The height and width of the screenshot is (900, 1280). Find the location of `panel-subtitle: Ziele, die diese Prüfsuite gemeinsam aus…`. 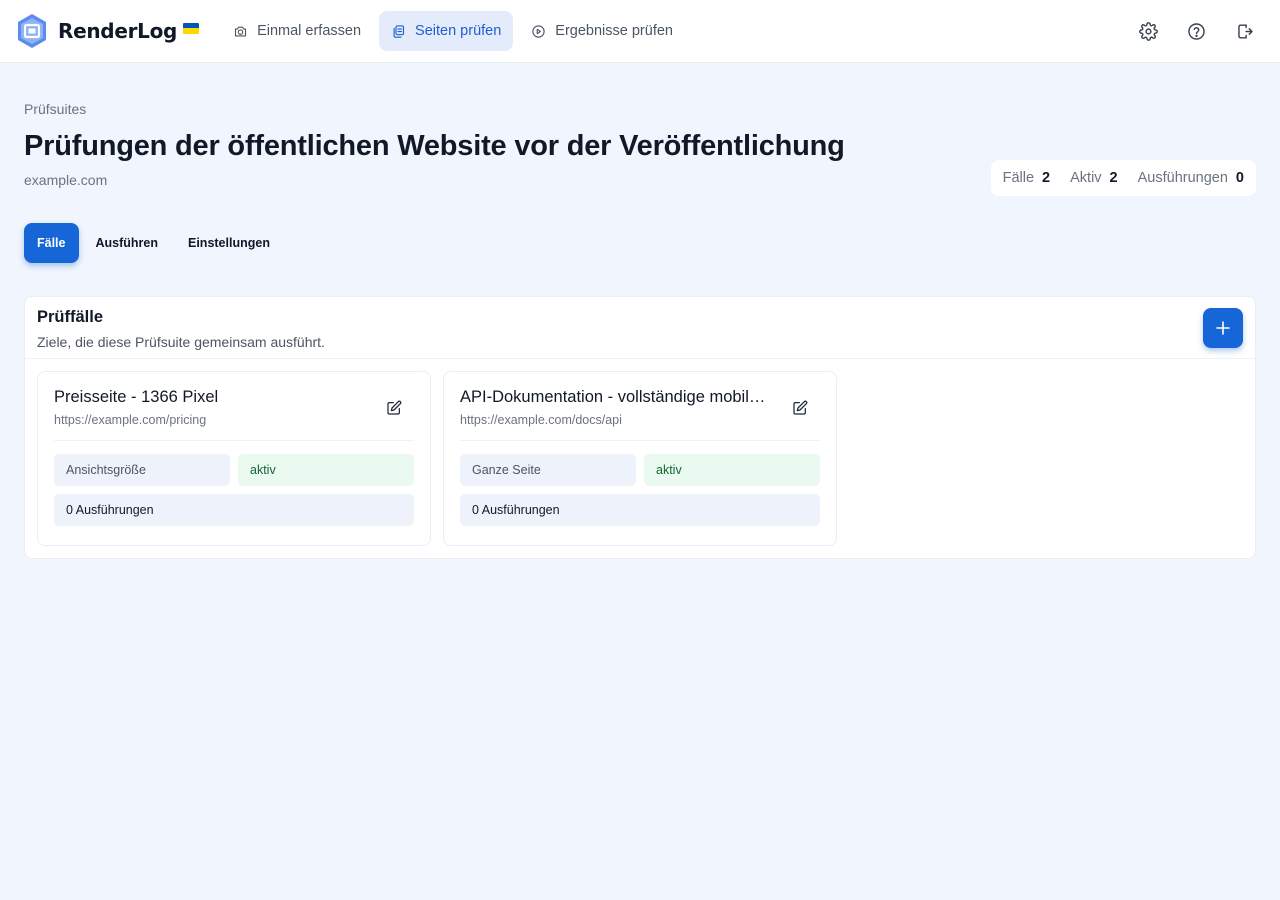

panel-subtitle: Ziele, die diese Prüfsuite gemeinsam aus… is located at coordinates (181, 342).